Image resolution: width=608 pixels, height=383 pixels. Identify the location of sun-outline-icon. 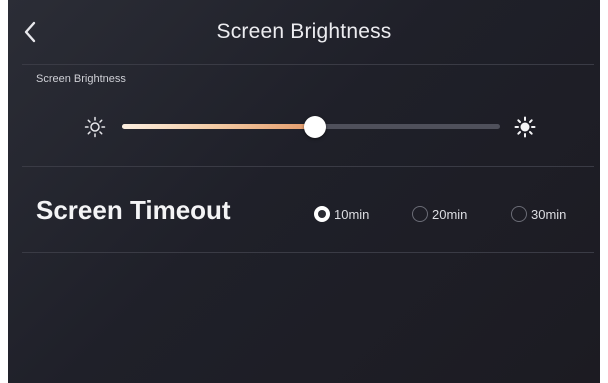
(95, 127).